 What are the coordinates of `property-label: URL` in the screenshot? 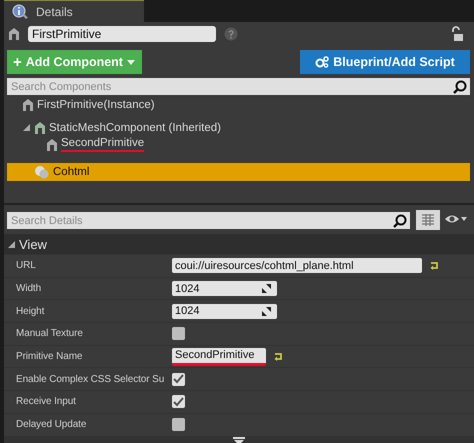 It's located at (26, 266).